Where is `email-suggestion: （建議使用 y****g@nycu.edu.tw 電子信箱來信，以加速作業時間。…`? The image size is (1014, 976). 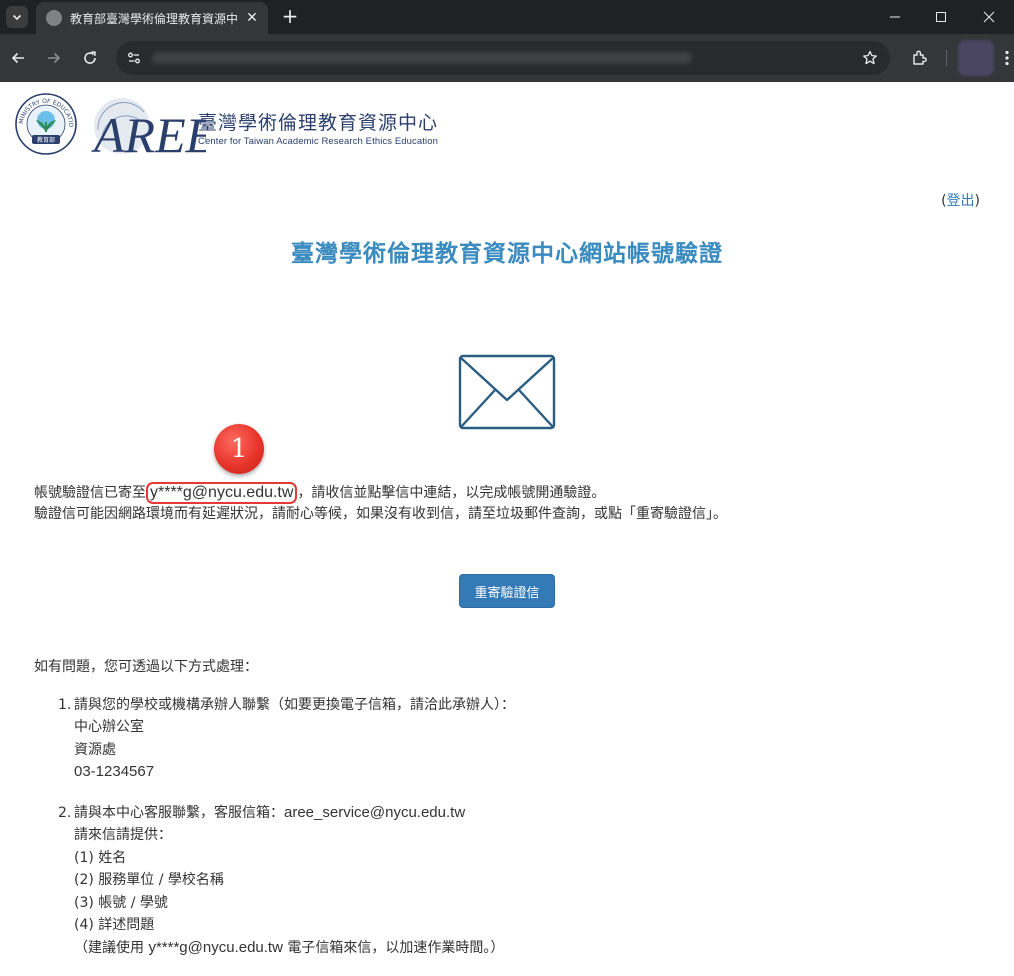
email-suggestion: （建議使用 y****g@nycu.edu.tw 電子信箱來信，以加速作業時間。… is located at coordinates (508, 948).